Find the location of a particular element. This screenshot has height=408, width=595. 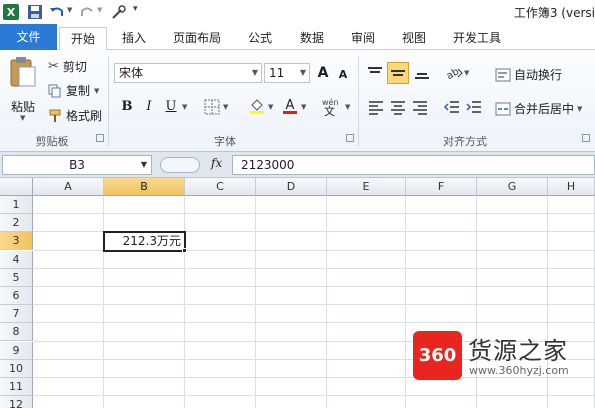

wrap-text-button: 自动换行 is located at coordinates (528, 74).